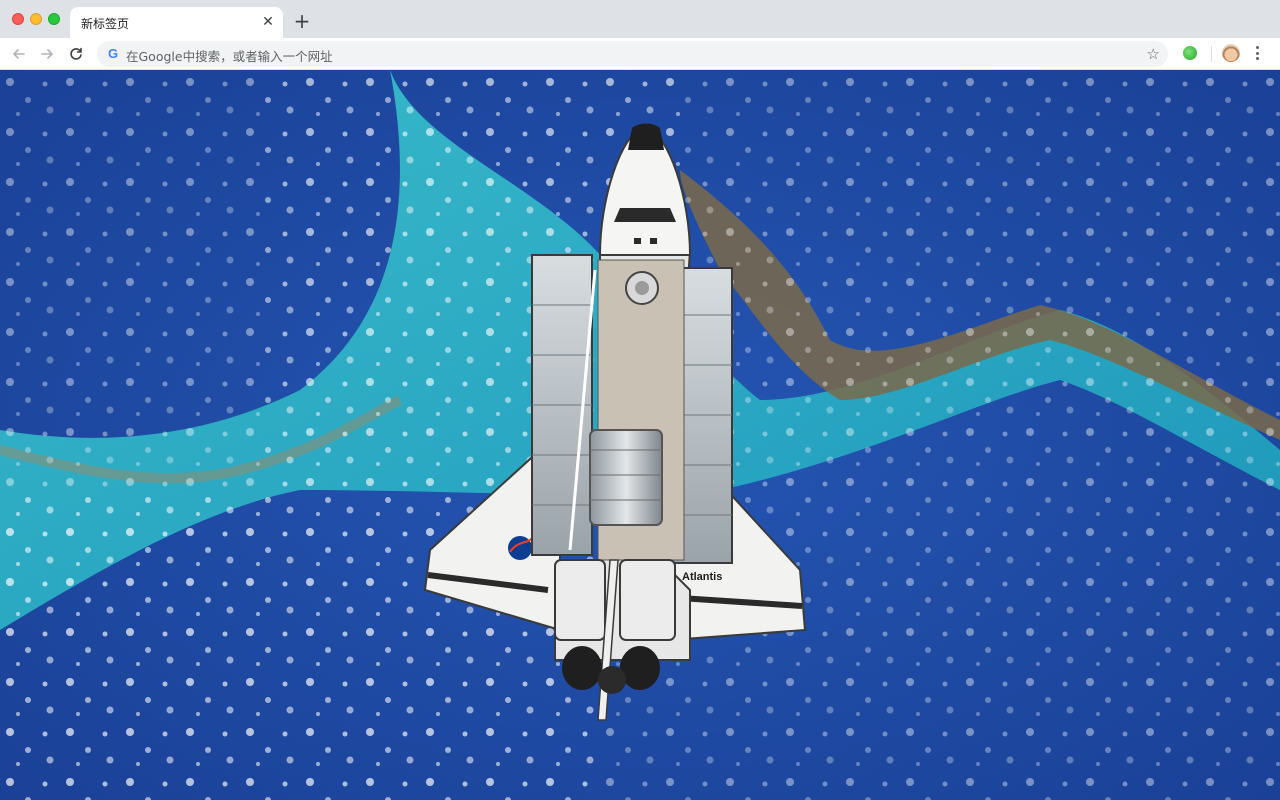 The height and width of the screenshot is (800, 1280). I want to click on reload-icon, so click(76, 54).